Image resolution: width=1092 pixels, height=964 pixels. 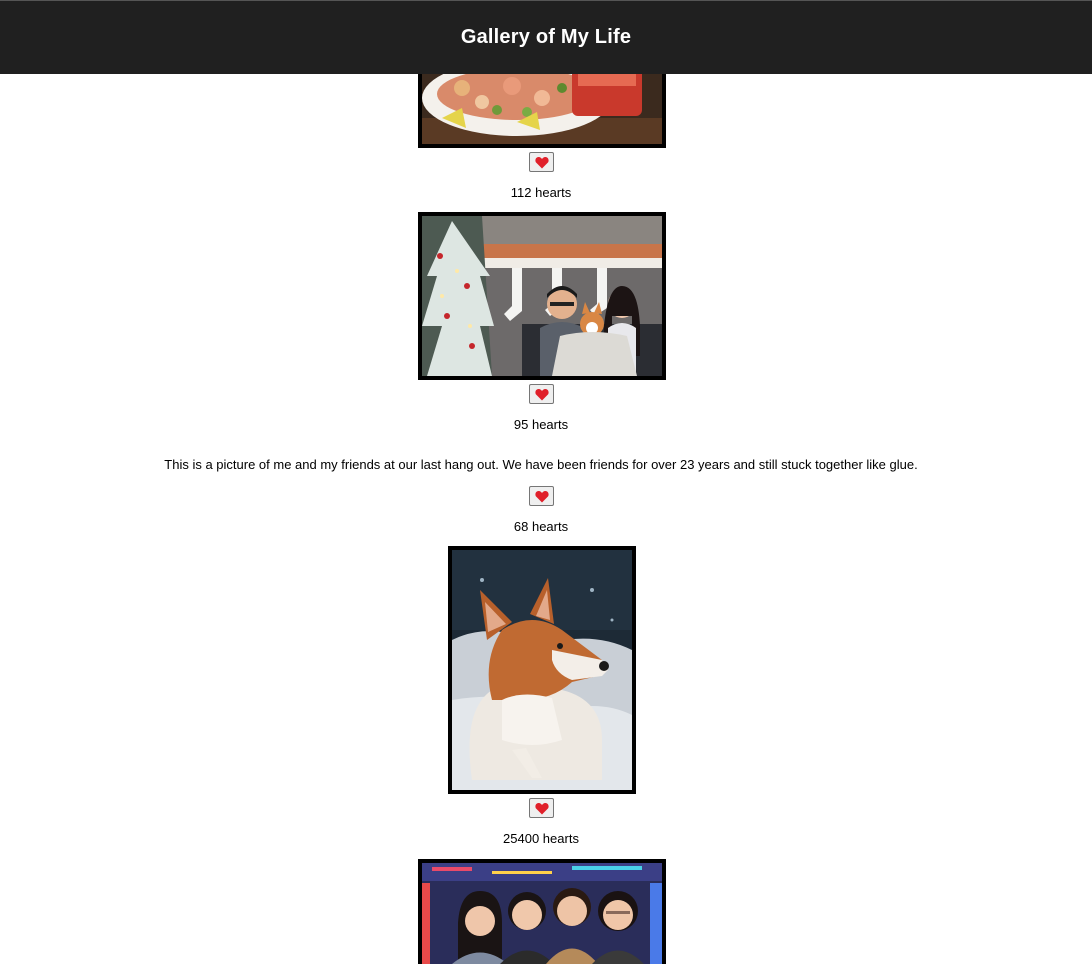 I want to click on like-button-holiday, so click(x=541, y=394).